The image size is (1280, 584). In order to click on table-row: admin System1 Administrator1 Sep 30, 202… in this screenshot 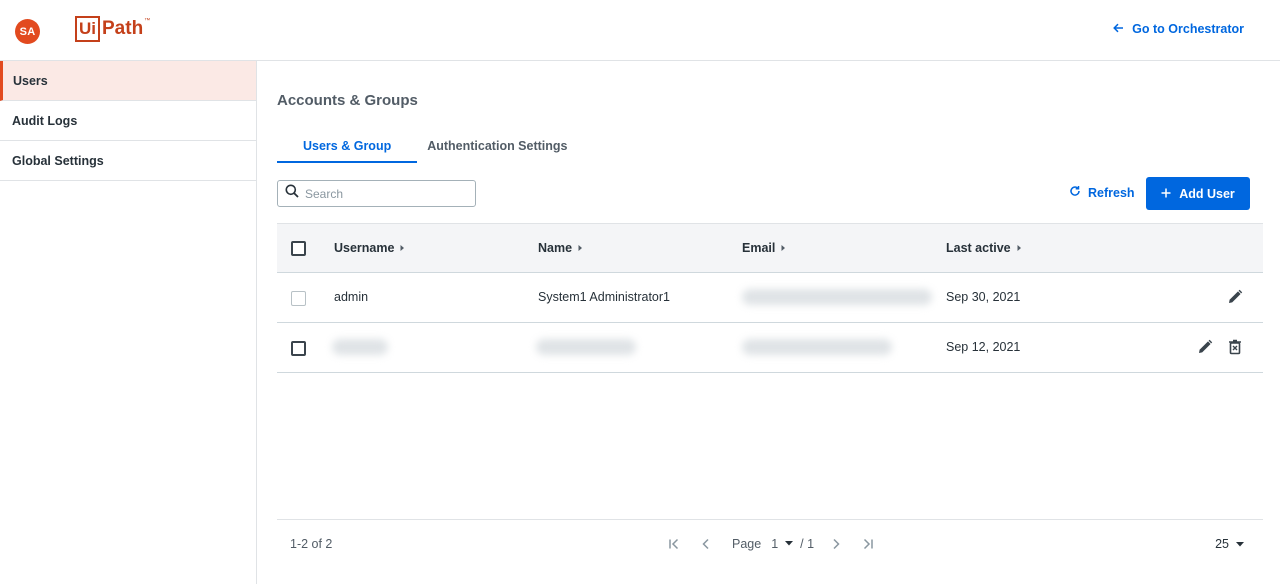, I will do `click(770, 298)`.